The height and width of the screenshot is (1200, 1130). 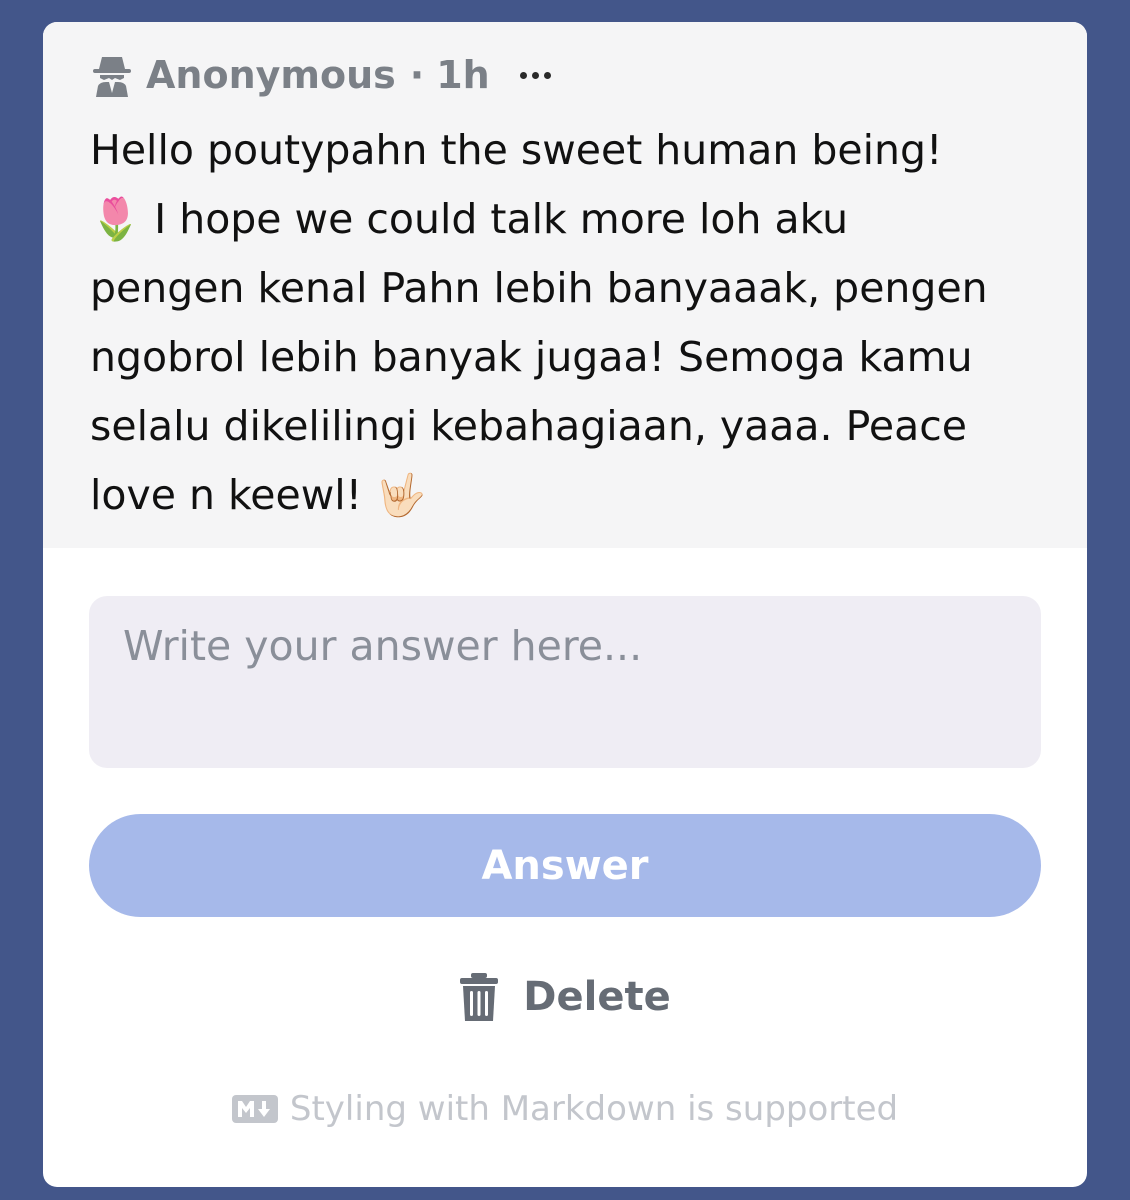 I want to click on markdown-note: Styling with Markdown is supported, so click(x=565, y=1109).